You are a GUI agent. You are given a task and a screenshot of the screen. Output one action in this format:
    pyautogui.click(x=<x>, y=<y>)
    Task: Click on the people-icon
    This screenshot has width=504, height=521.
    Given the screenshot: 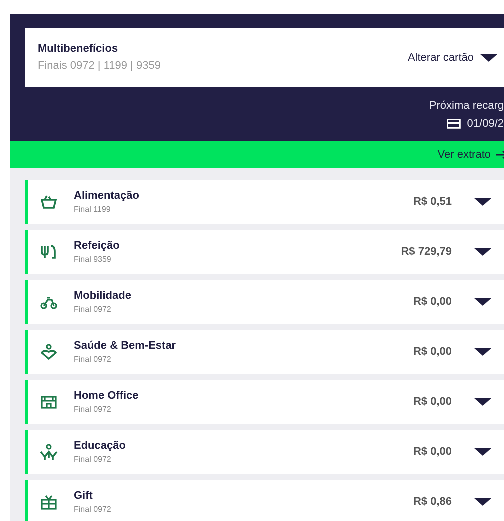 What is the action you would take?
    pyautogui.click(x=49, y=452)
    